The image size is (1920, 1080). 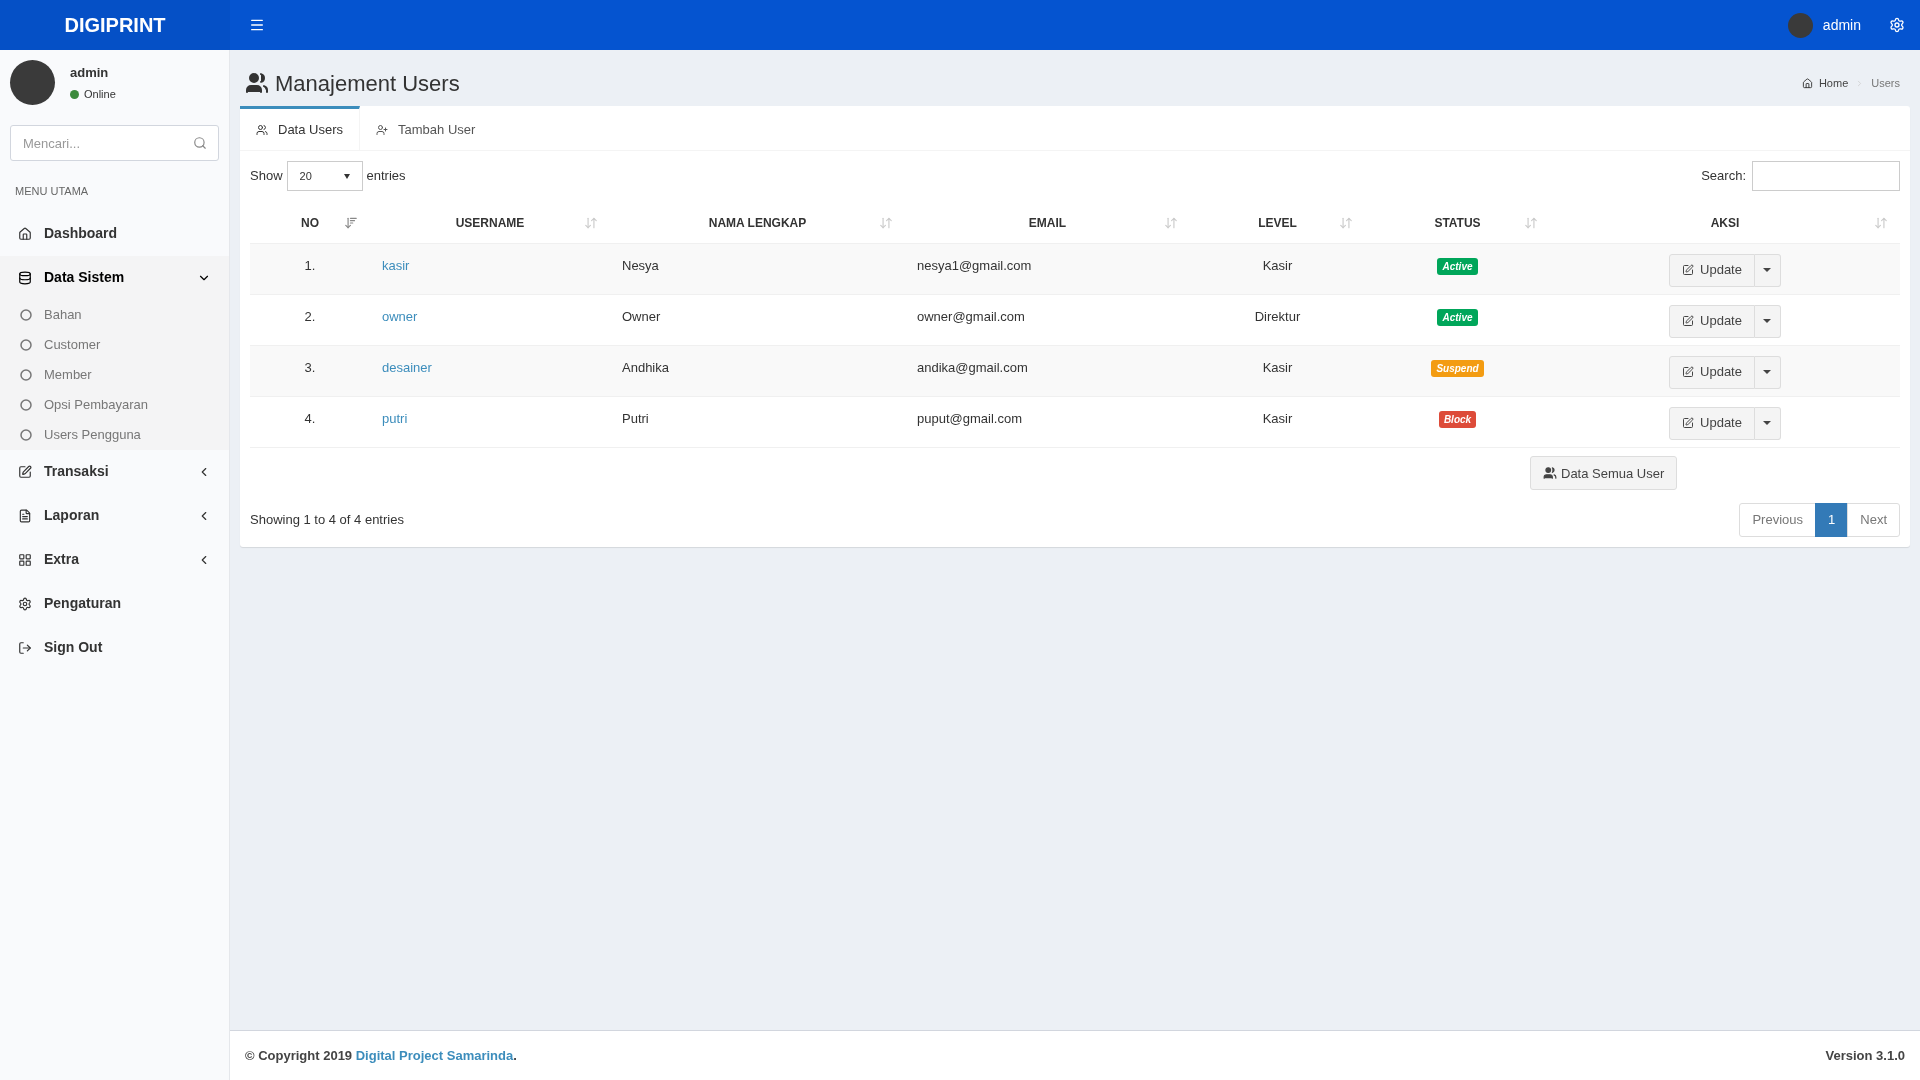 What do you see at coordinates (114, 374) in the screenshot?
I see `submenu-item: Member` at bounding box center [114, 374].